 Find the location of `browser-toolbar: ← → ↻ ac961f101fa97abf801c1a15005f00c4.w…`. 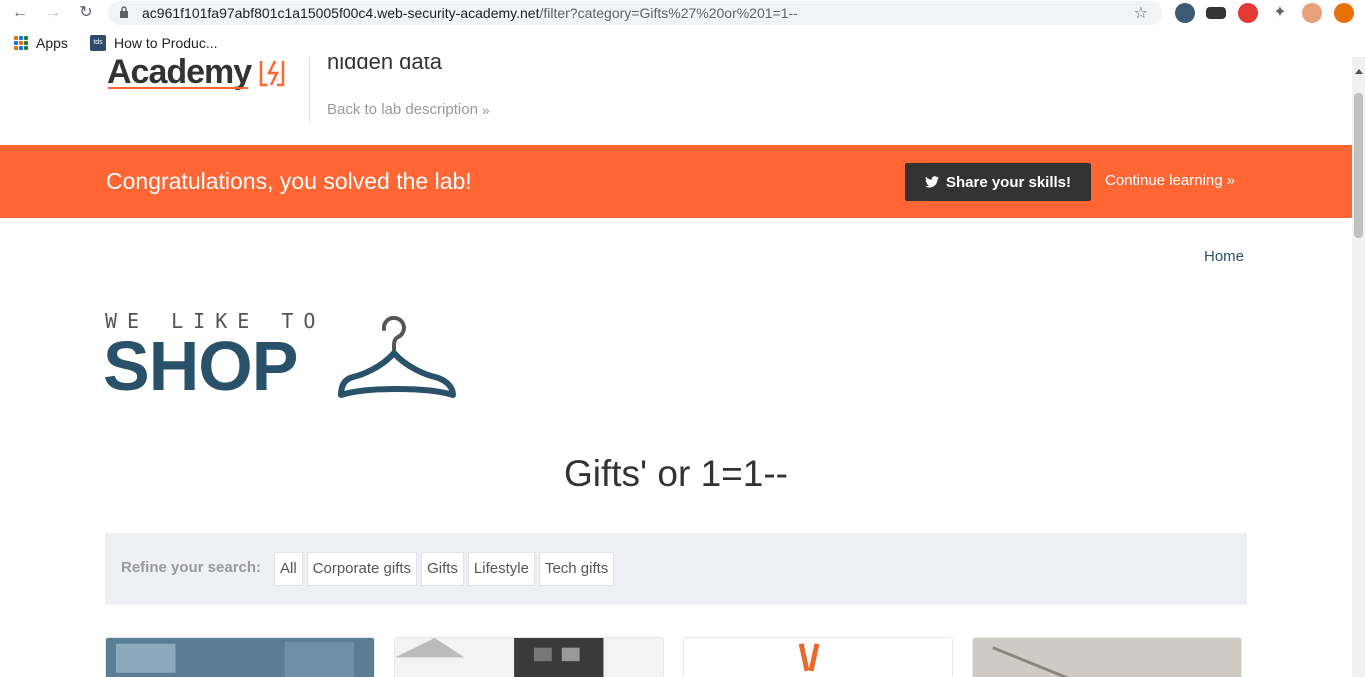

browser-toolbar: ← → ↻ ac961f101fa97abf801c1a15005f00c4.w… is located at coordinates (682, 13).